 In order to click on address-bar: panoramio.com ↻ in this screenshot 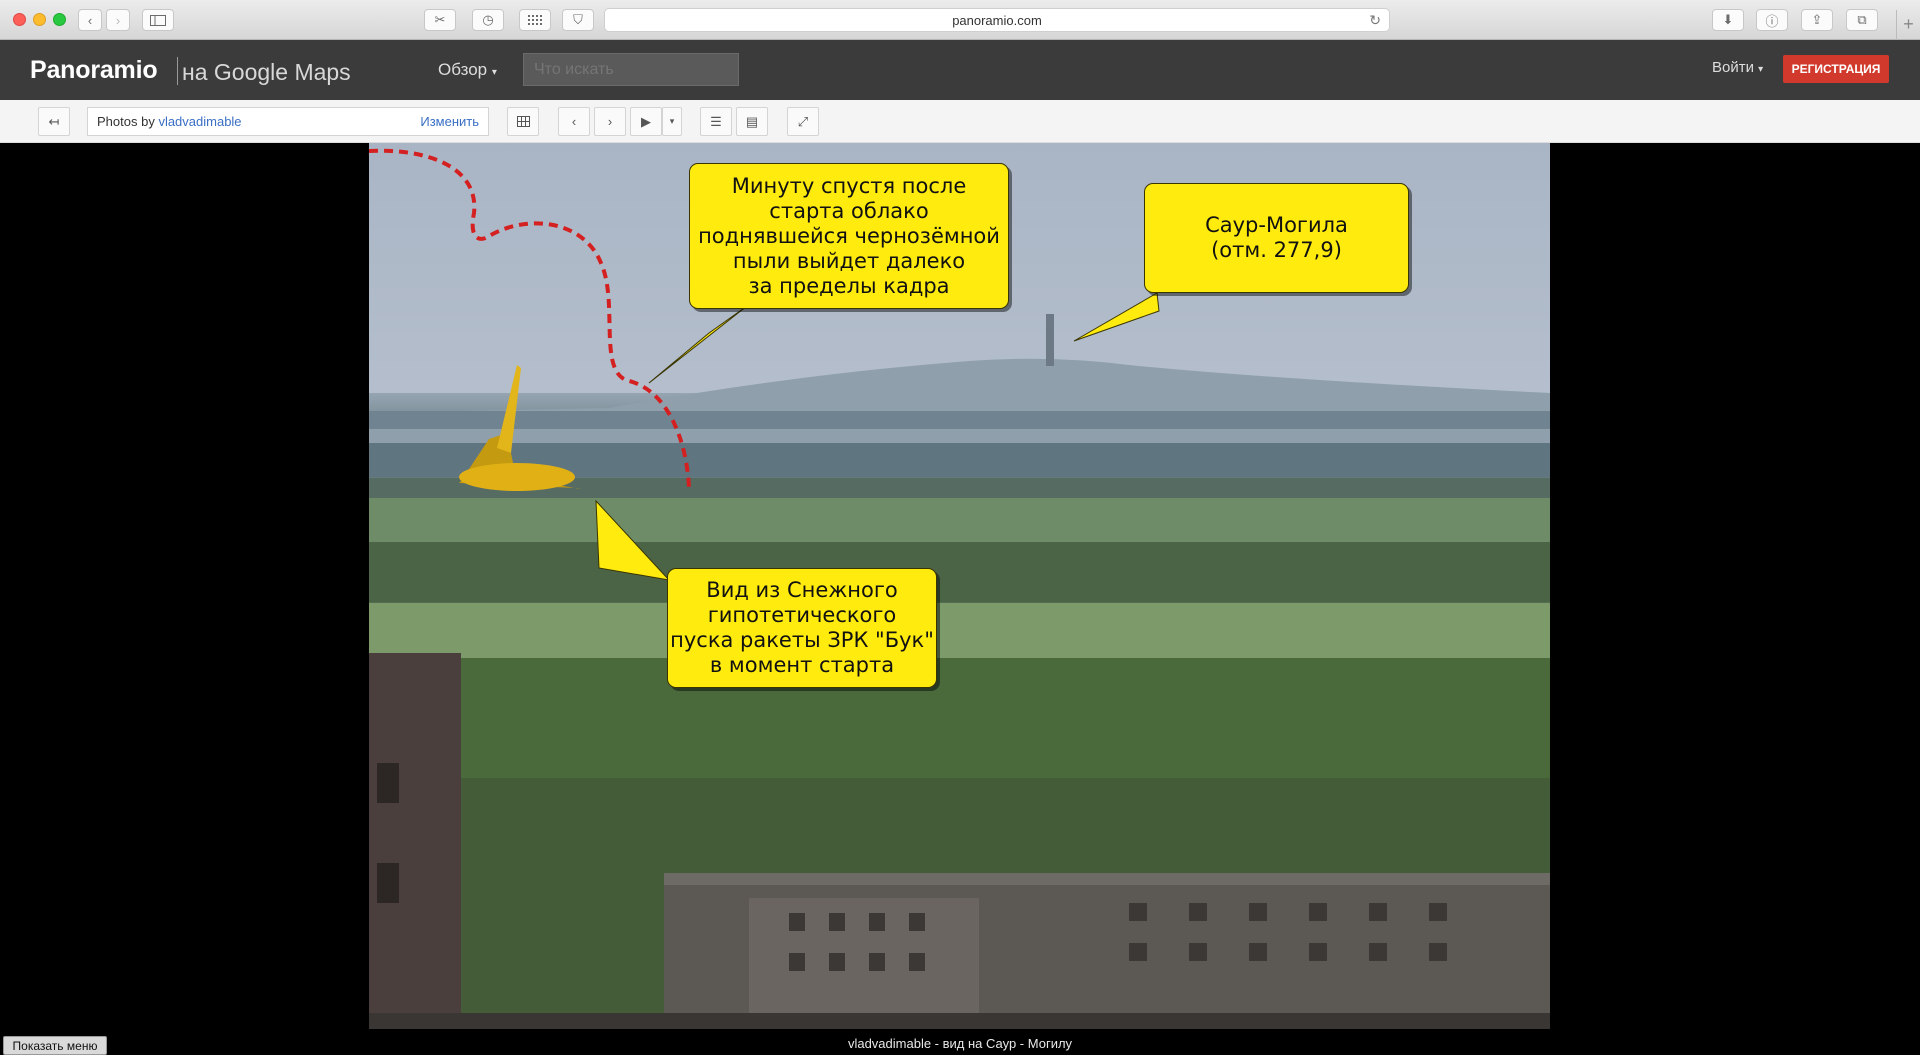, I will do `click(997, 20)`.